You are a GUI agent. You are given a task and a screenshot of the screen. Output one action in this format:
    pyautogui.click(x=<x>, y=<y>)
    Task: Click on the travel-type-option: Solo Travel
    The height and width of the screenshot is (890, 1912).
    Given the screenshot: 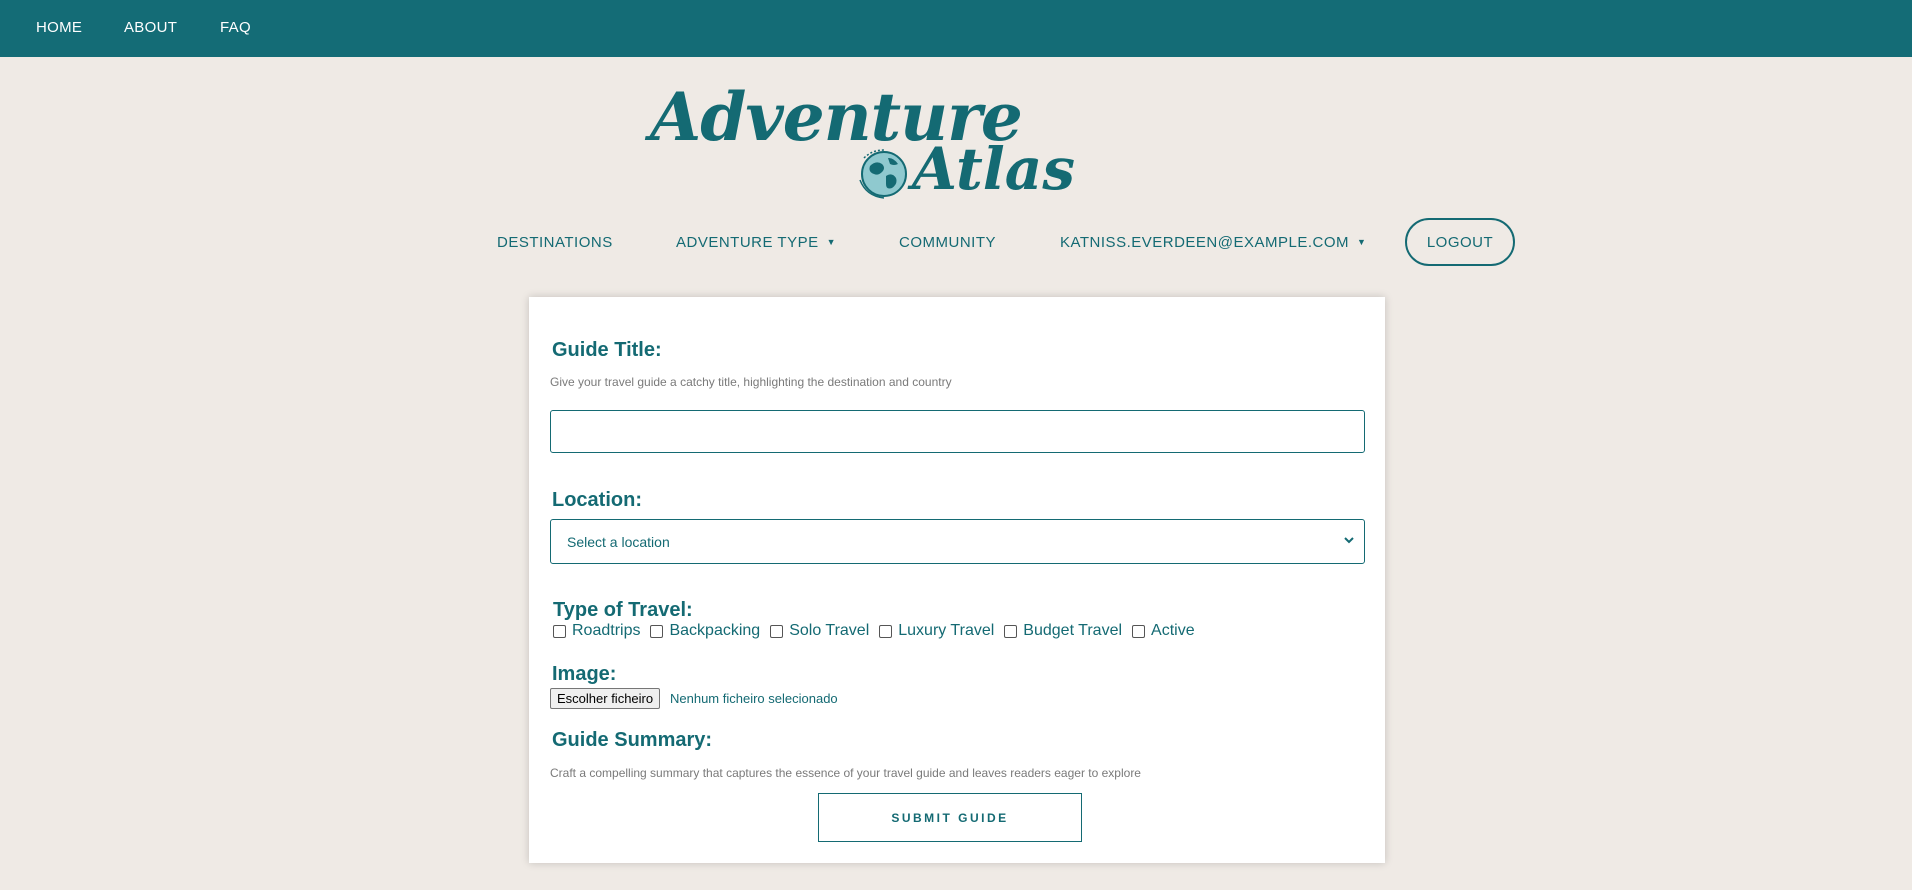 What is the action you would take?
    pyautogui.click(x=819, y=631)
    